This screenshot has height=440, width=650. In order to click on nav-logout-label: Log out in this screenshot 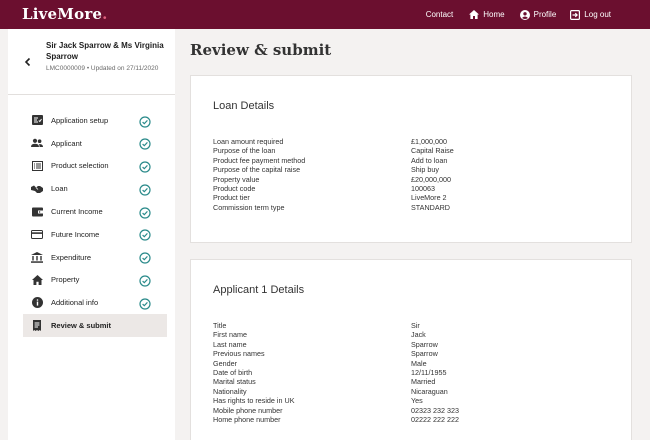, I will do `click(597, 14)`.